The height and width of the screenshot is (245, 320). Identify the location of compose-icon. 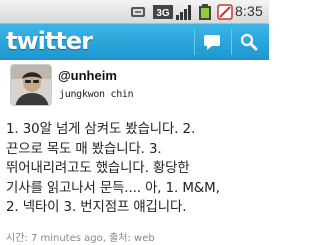
(212, 42).